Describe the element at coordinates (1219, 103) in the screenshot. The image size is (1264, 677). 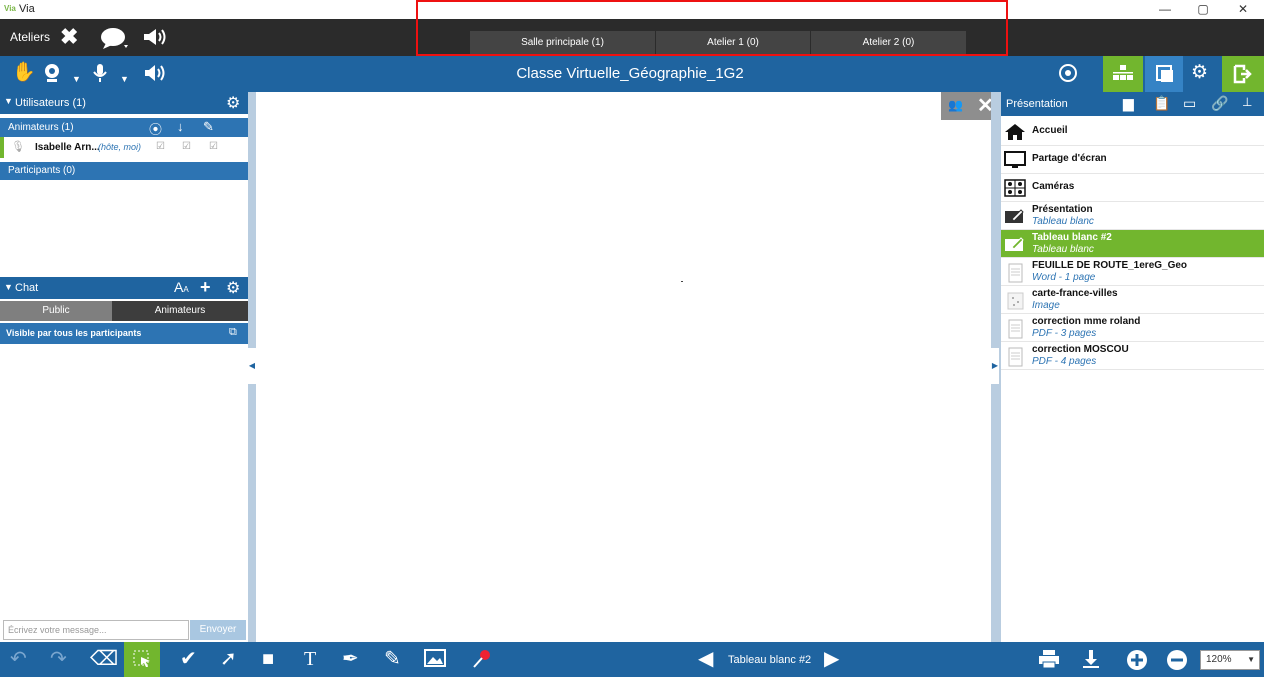
I see `link-icon: 🔗` at that location.